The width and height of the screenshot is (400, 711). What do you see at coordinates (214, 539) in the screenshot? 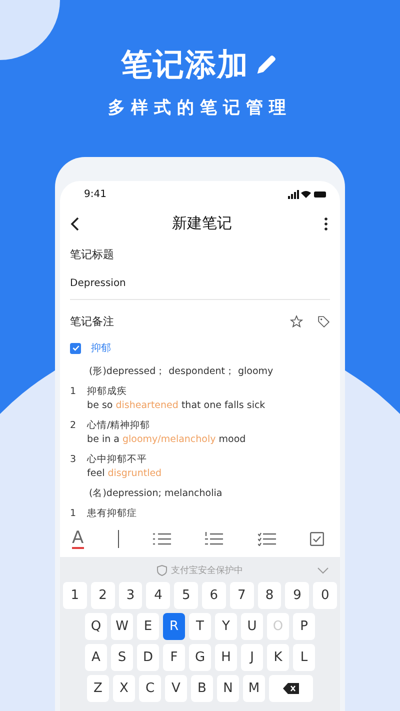
I see `numbered-list-icon` at bounding box center [214, 539].